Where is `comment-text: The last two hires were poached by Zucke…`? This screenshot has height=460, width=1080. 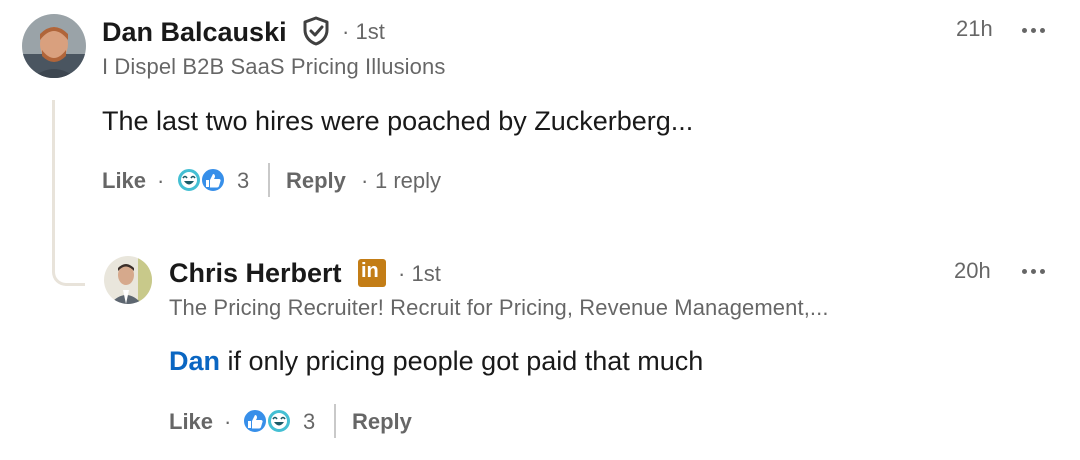 comment-text: The last two hires were poached by Zucke… is located at coordinates (398, 121).